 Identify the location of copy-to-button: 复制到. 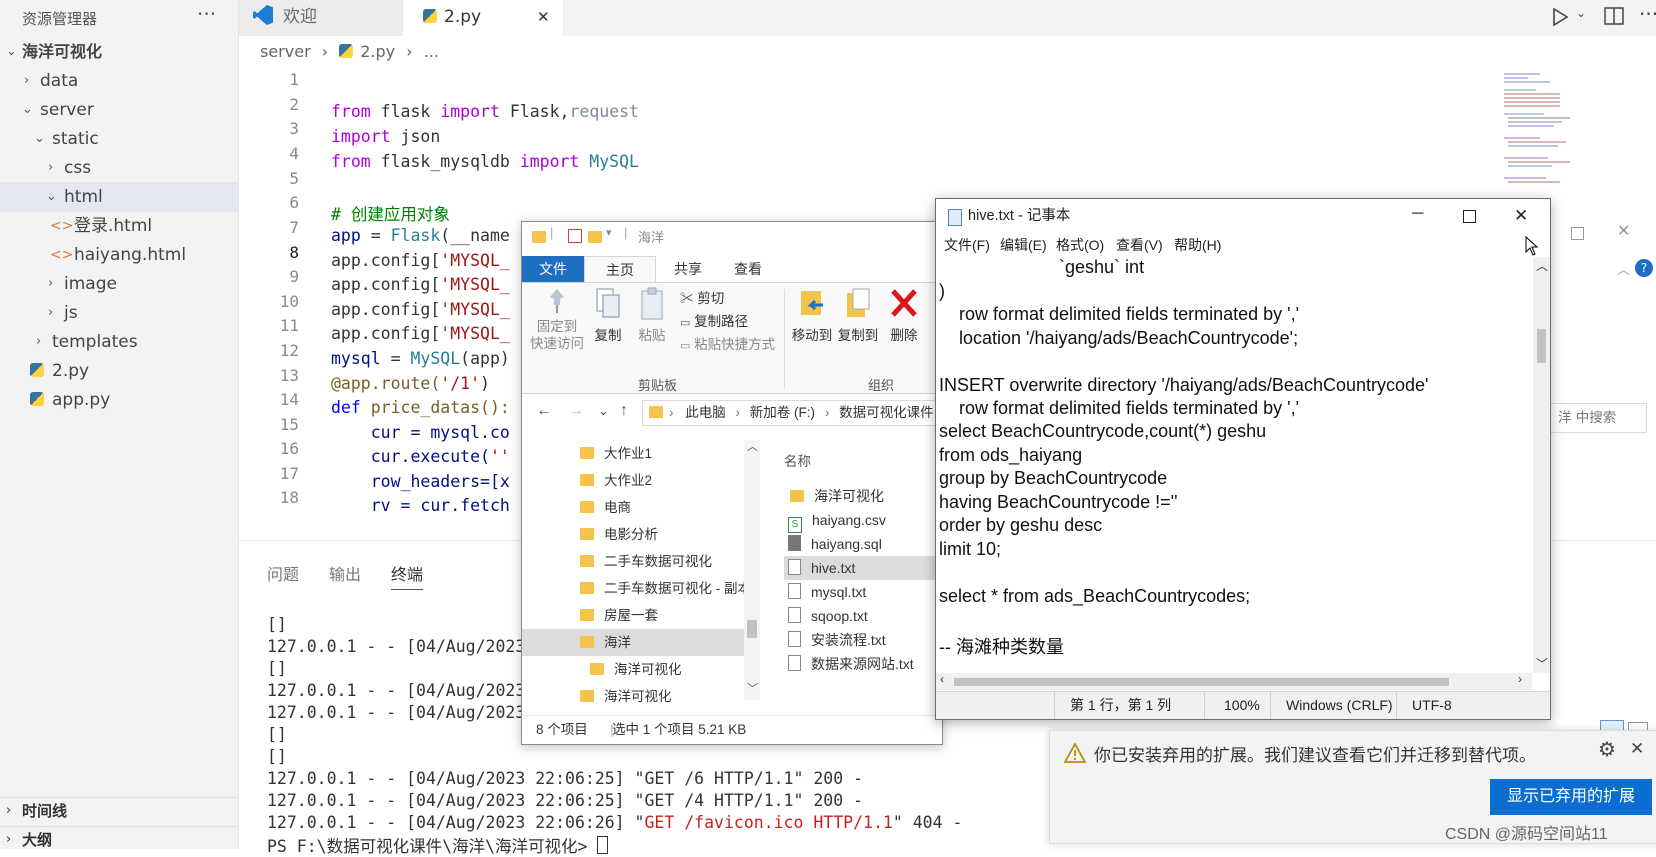
(858, 315).